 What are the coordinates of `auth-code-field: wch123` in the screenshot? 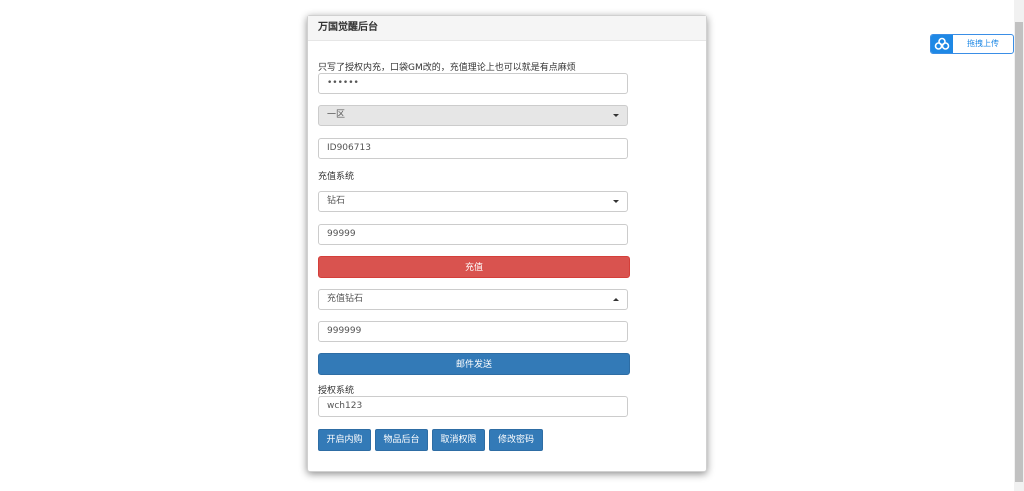 It's located at (473, 406).